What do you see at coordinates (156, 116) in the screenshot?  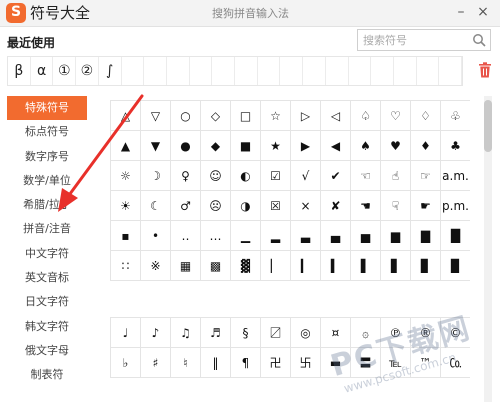 I see `symbol-cell: ▽` at bounding box center [156, 116].